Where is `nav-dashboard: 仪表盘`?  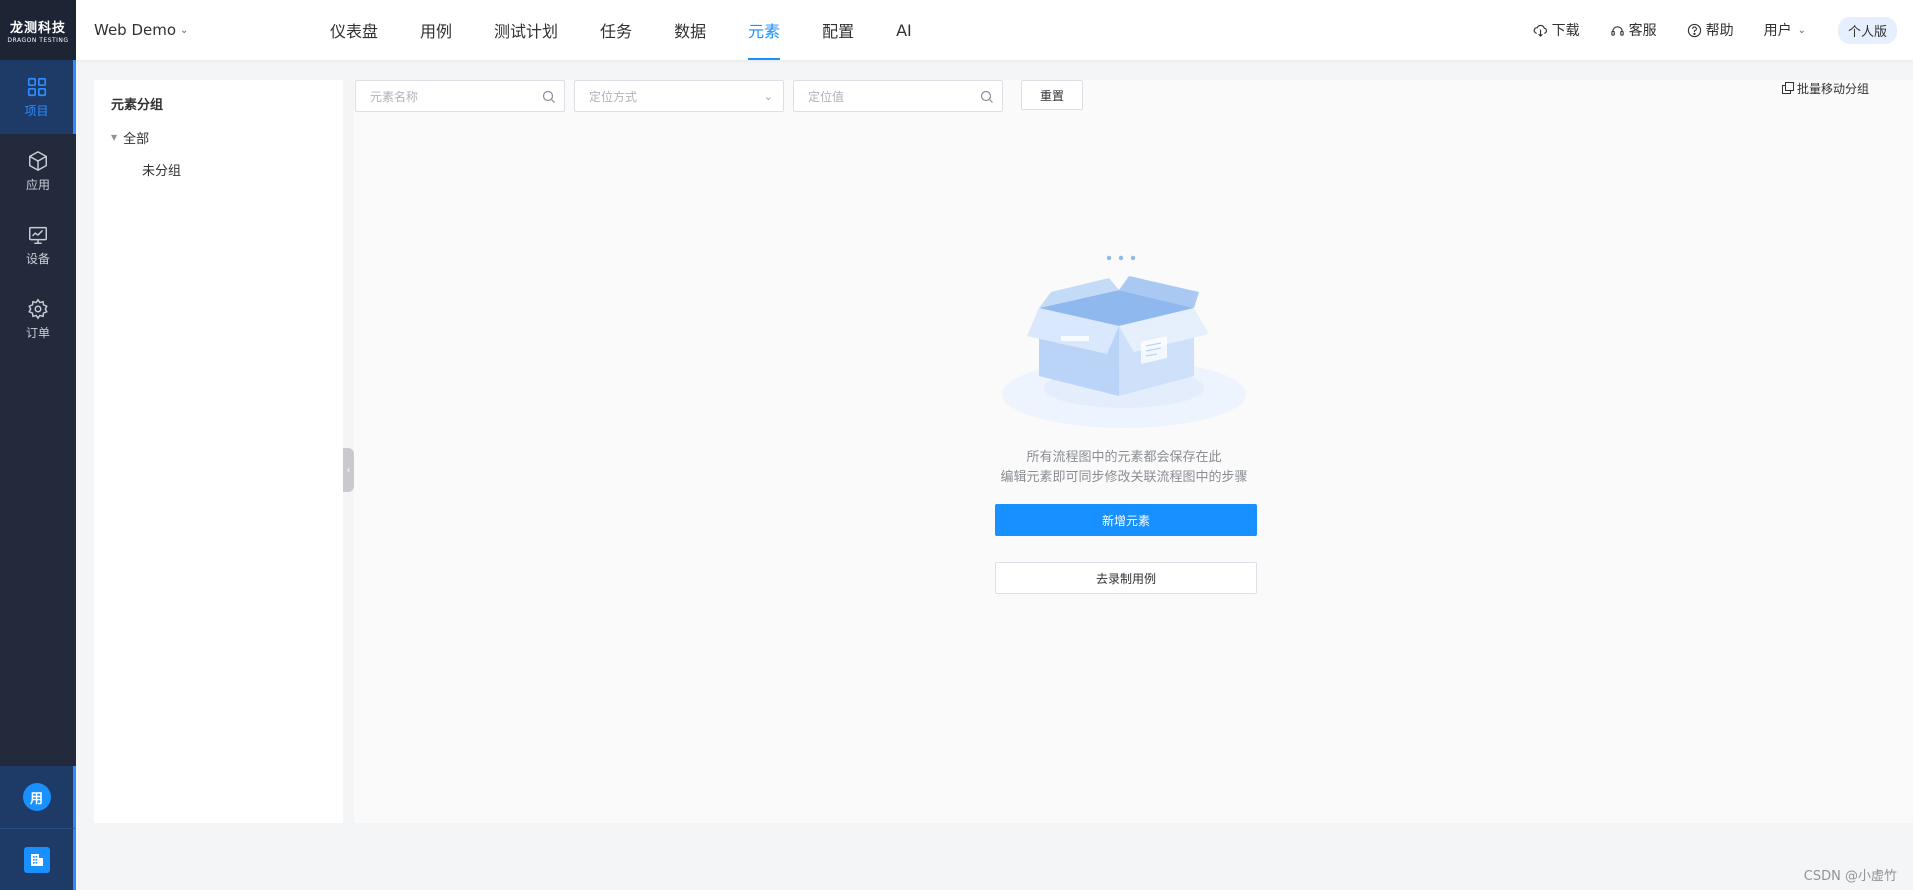 nav-dashboard: 仪表盘 is located at coordinates (354, 30).